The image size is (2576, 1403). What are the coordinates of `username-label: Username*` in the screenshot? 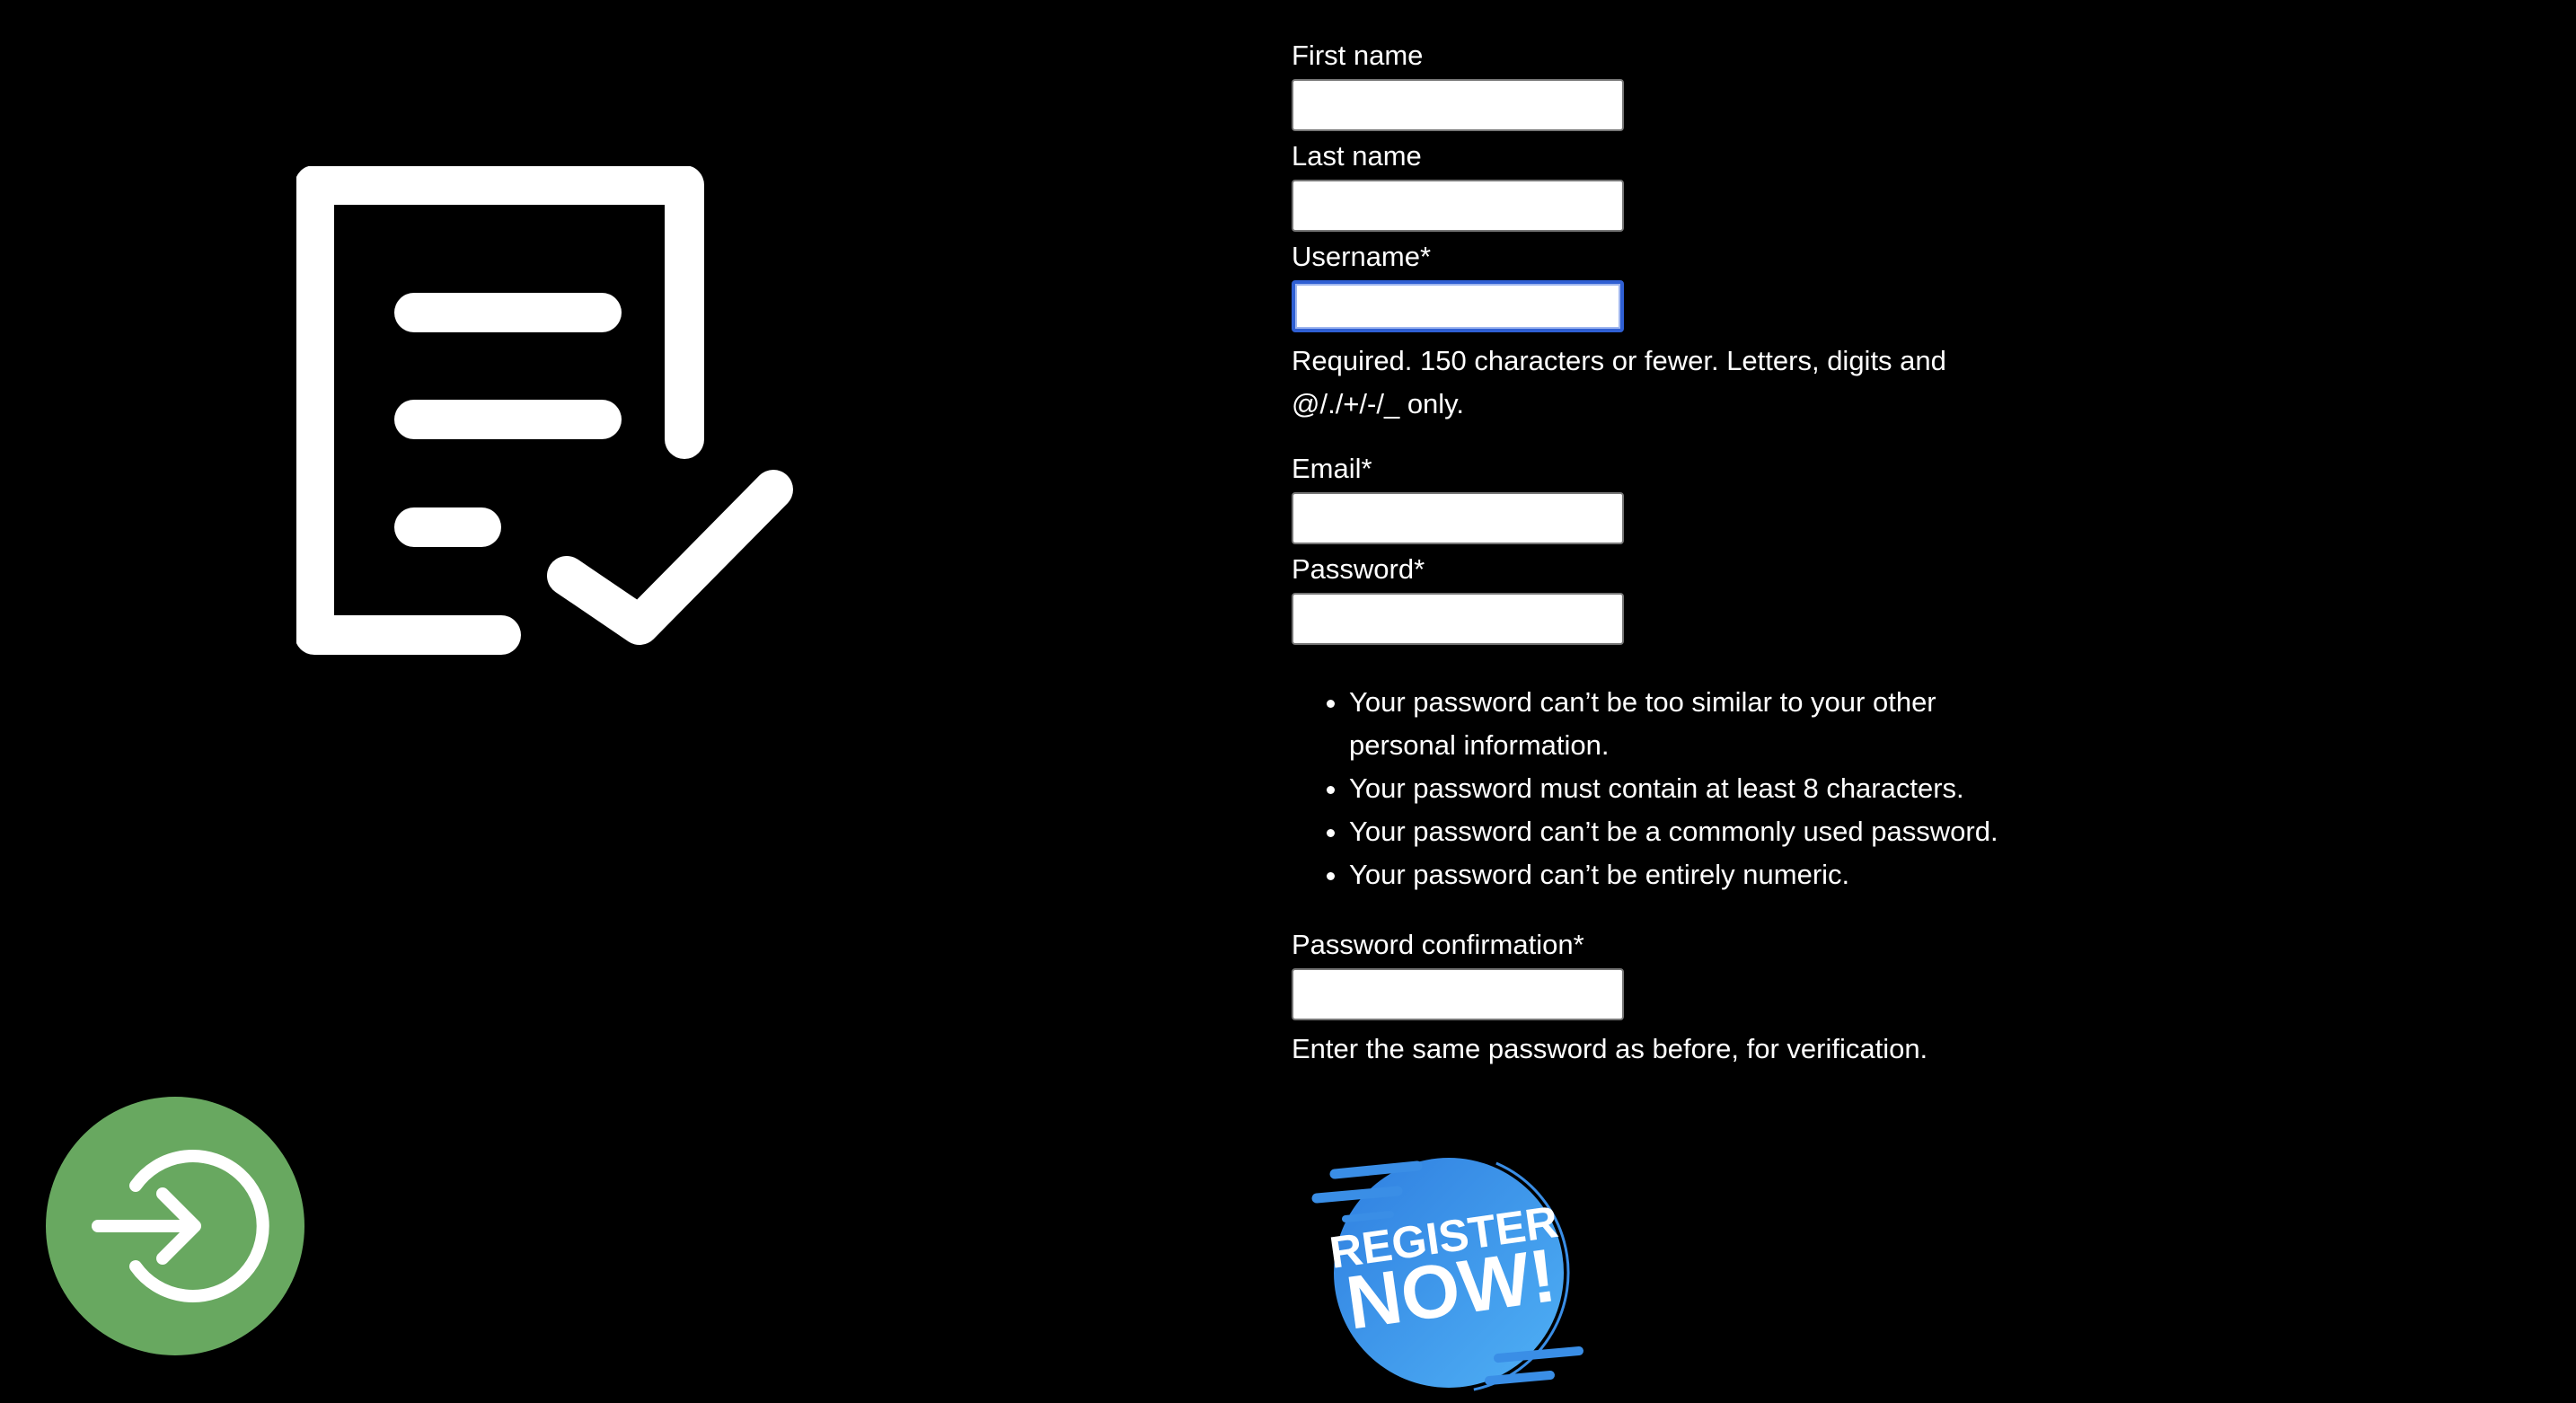 It's located at (1362, 257).